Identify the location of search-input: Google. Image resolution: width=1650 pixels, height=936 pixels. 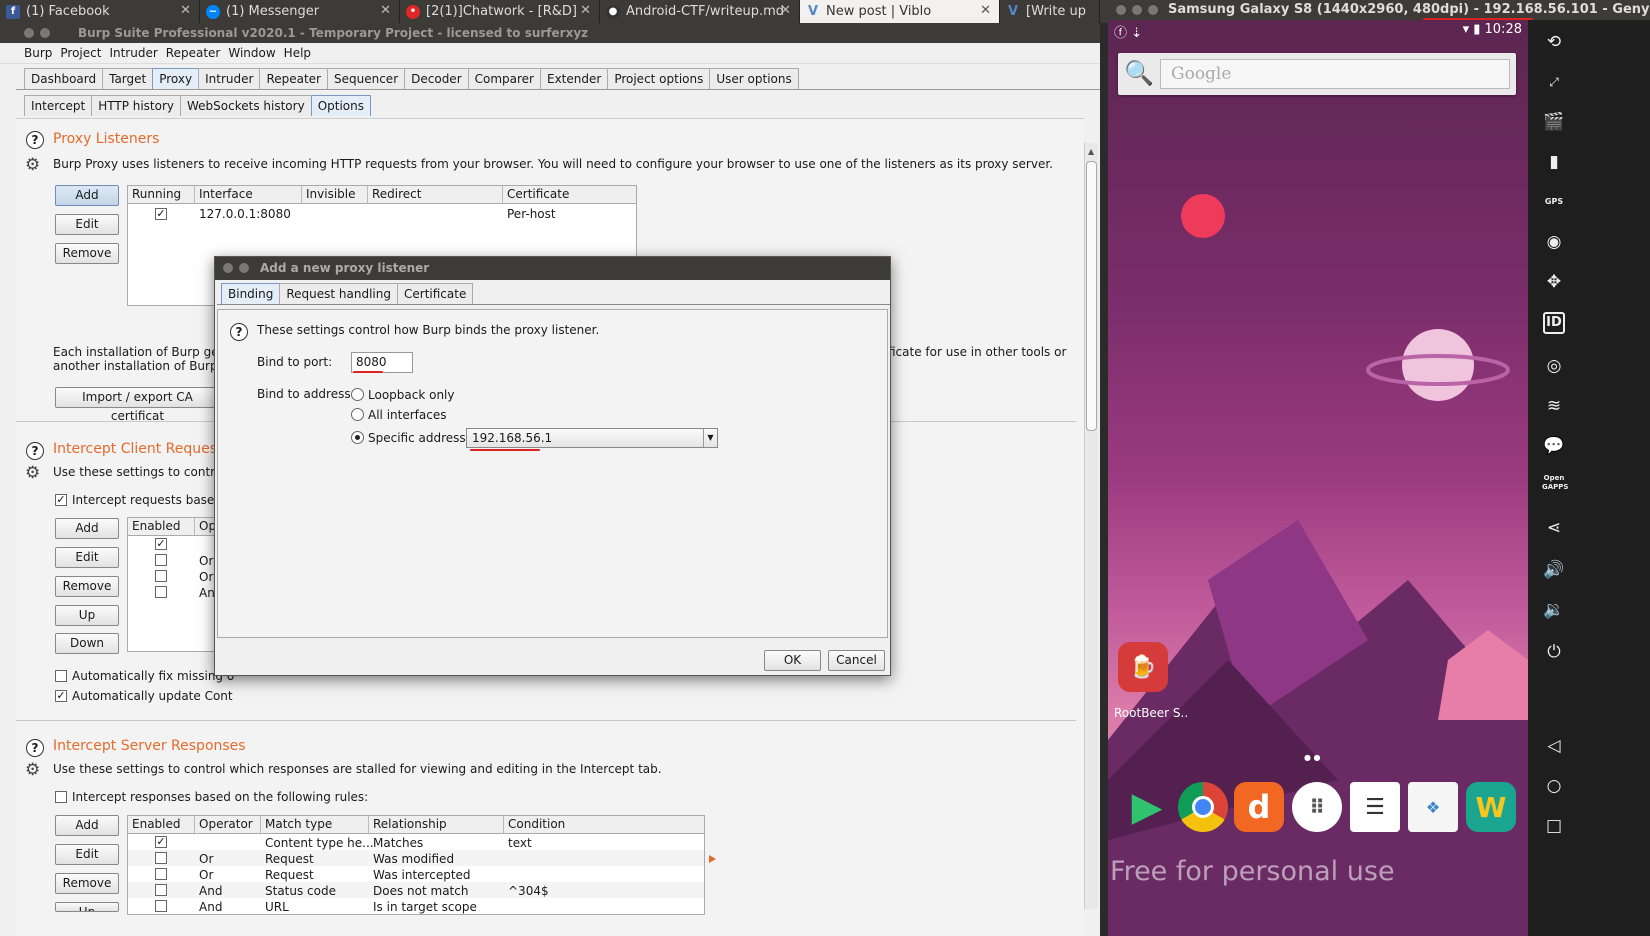
(1335, 74).